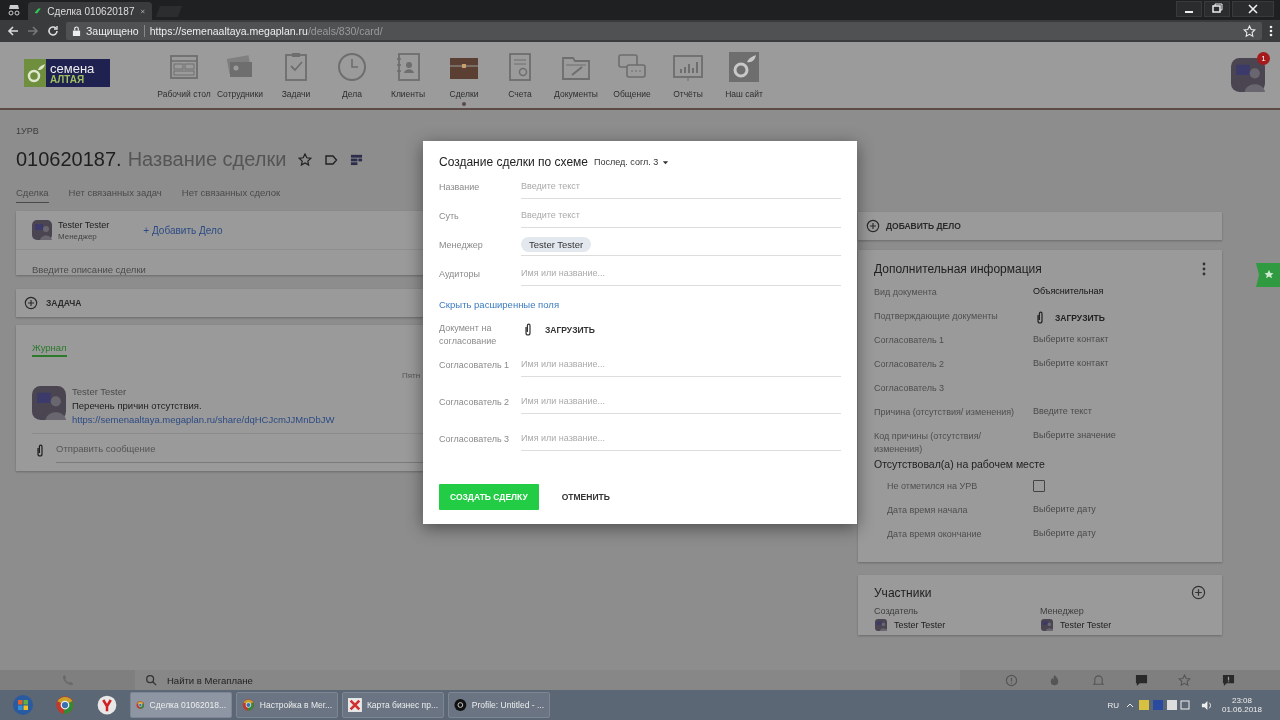  Describe the element at coordinates (69, 159) in the screenshot. I see `deal-number: 010620187.` at that location.